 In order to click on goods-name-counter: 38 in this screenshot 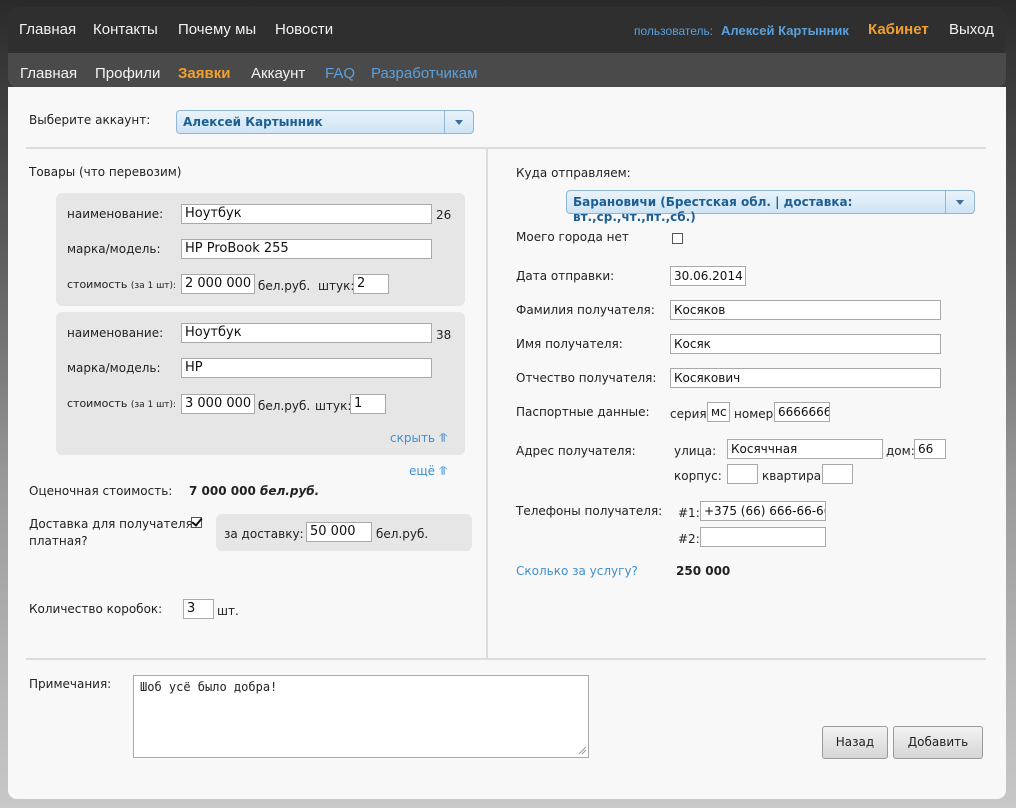, I will do `click(444, 335)`.